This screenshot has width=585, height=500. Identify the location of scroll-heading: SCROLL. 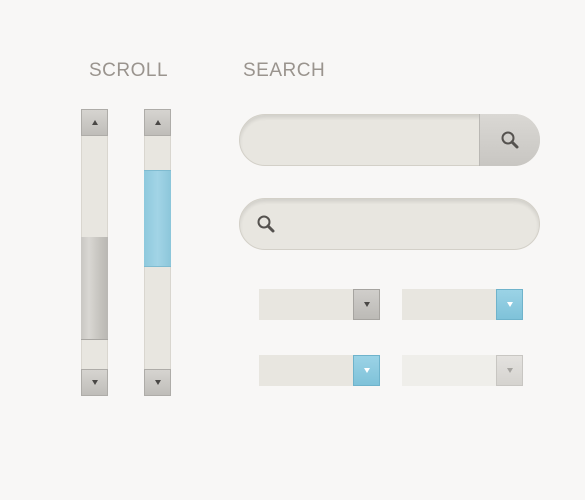
(129, 70).